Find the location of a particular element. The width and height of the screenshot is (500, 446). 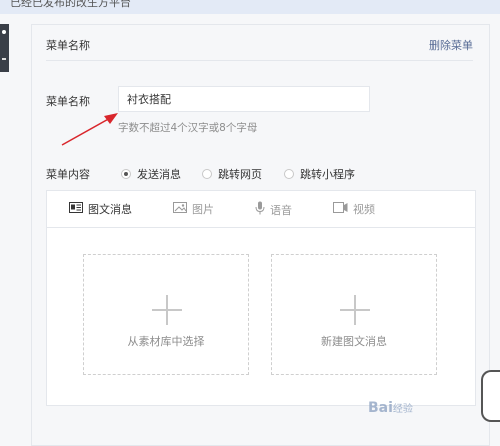

radio-jump-miniprogram: 跳转小程序 is located at coordinates (319, 174).